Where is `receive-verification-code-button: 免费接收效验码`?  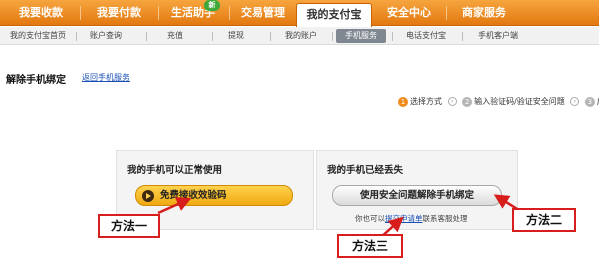 receive-verification-code-button: 免费接收效验码 is located at coordinates (214, 195).